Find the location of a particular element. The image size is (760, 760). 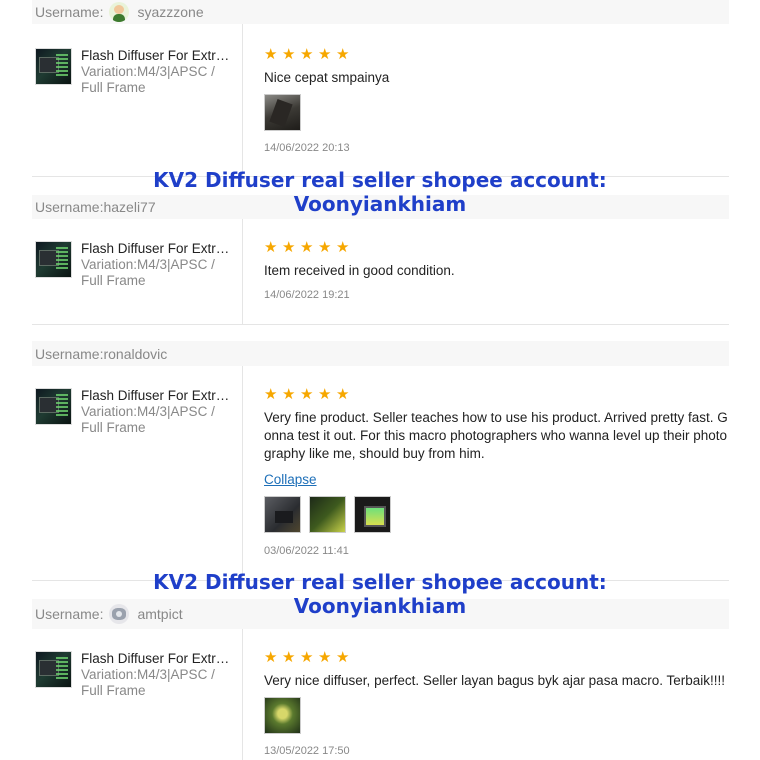

review-date: 13/05/2022 17:50 is located at coordinates (307, 751).